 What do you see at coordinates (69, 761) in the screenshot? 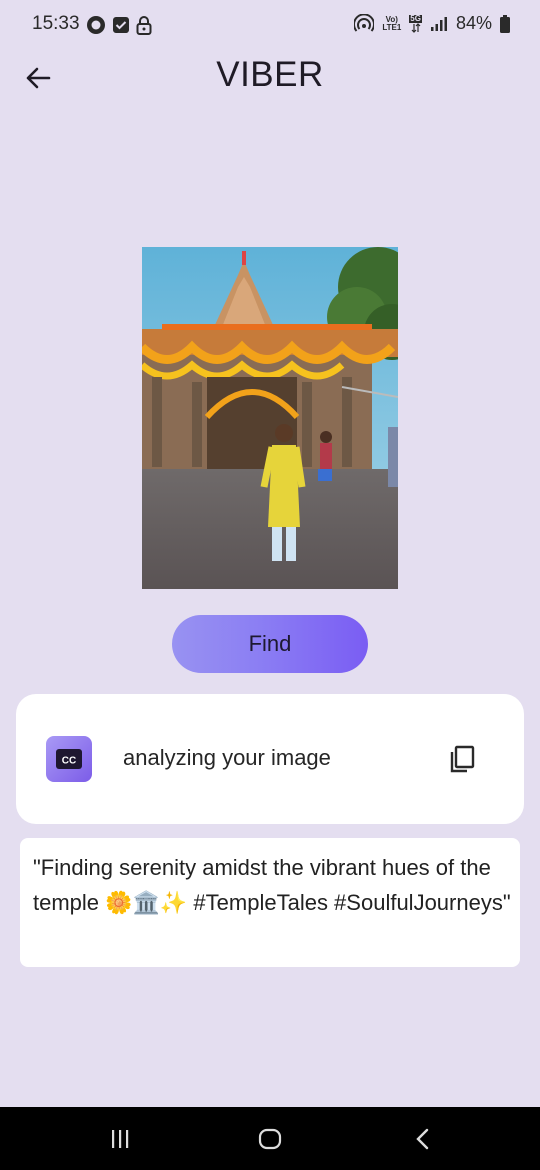
I see `cc-badge-text: CC` at bounding box center [69, 761].